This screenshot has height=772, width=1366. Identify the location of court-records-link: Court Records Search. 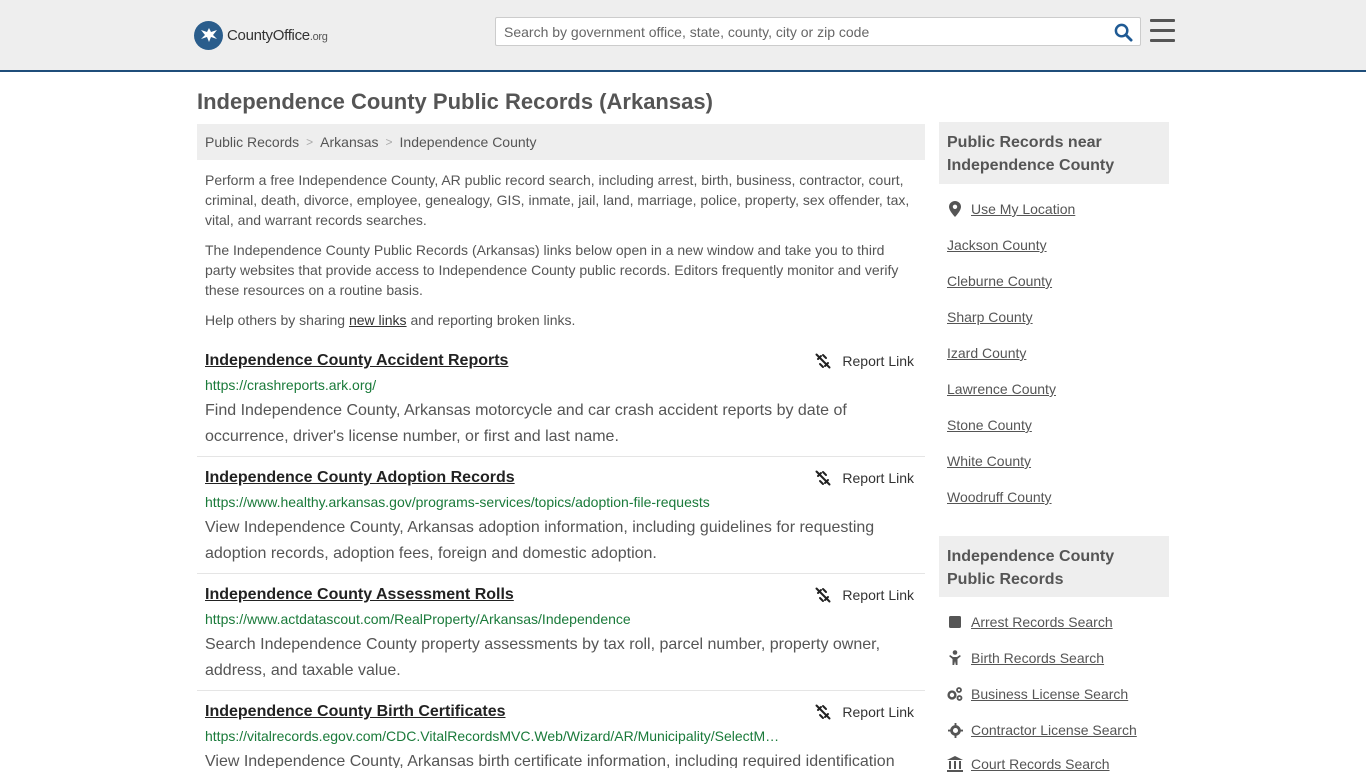
(1028, 764).